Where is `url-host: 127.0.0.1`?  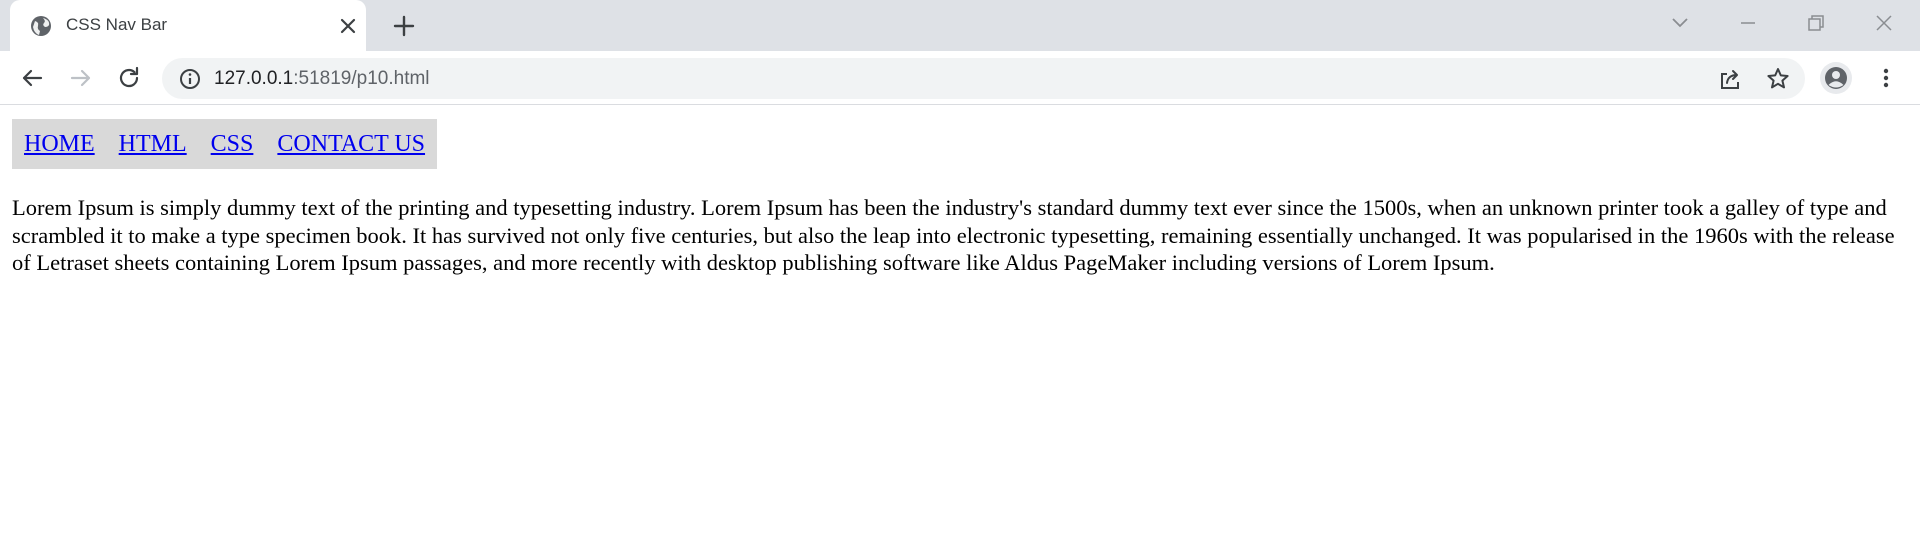 url-host: 127.0.0.1 is located at coordinates (254, 78).